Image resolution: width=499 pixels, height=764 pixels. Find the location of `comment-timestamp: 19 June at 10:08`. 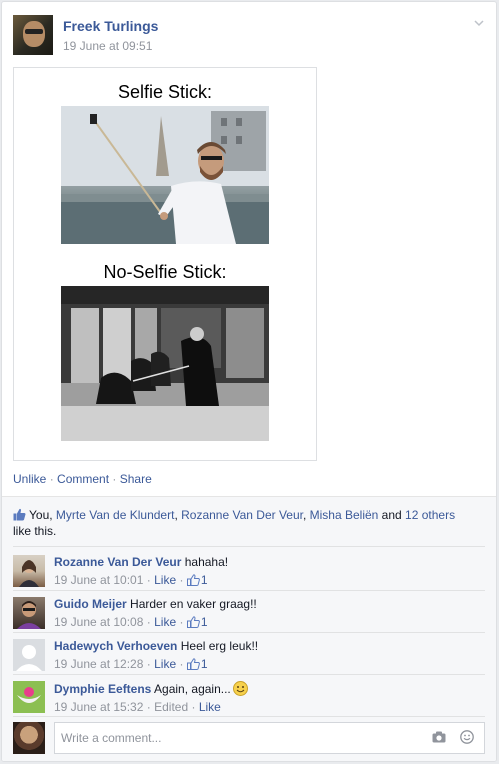

comment-timestamp: 19 June at 10:08 is located at coordinates (98, 622).